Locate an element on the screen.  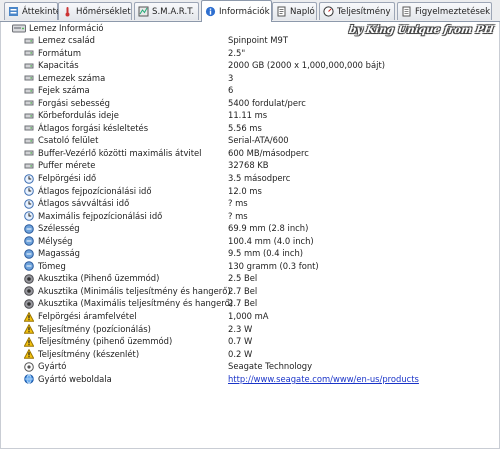
property-label: Teljesítmény (pihenő üzemmód) is located at coordinates (105, 341).